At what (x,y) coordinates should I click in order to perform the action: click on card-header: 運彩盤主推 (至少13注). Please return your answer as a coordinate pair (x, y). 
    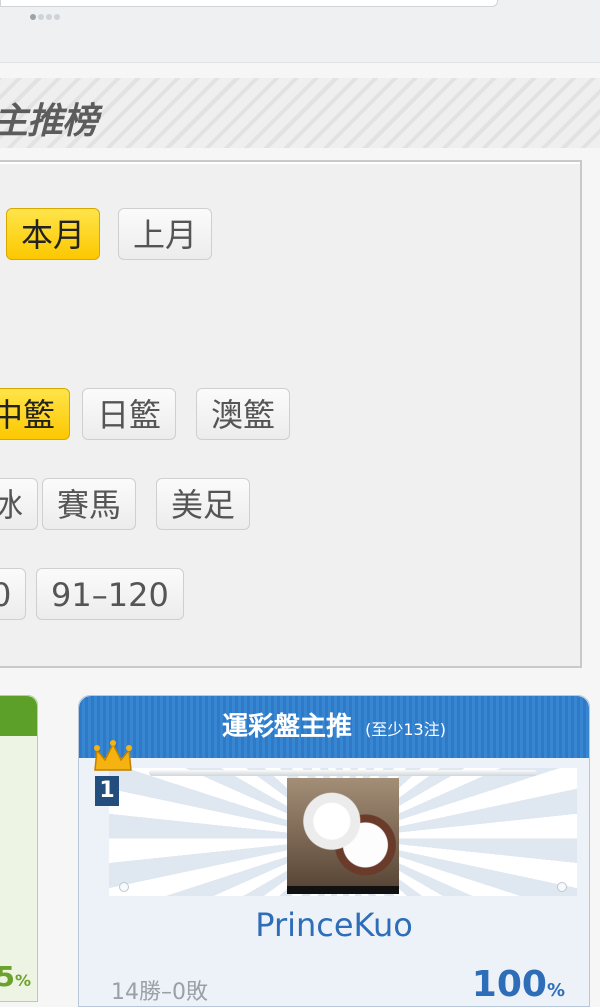
    Looking at the image, I should click on (334, 727).